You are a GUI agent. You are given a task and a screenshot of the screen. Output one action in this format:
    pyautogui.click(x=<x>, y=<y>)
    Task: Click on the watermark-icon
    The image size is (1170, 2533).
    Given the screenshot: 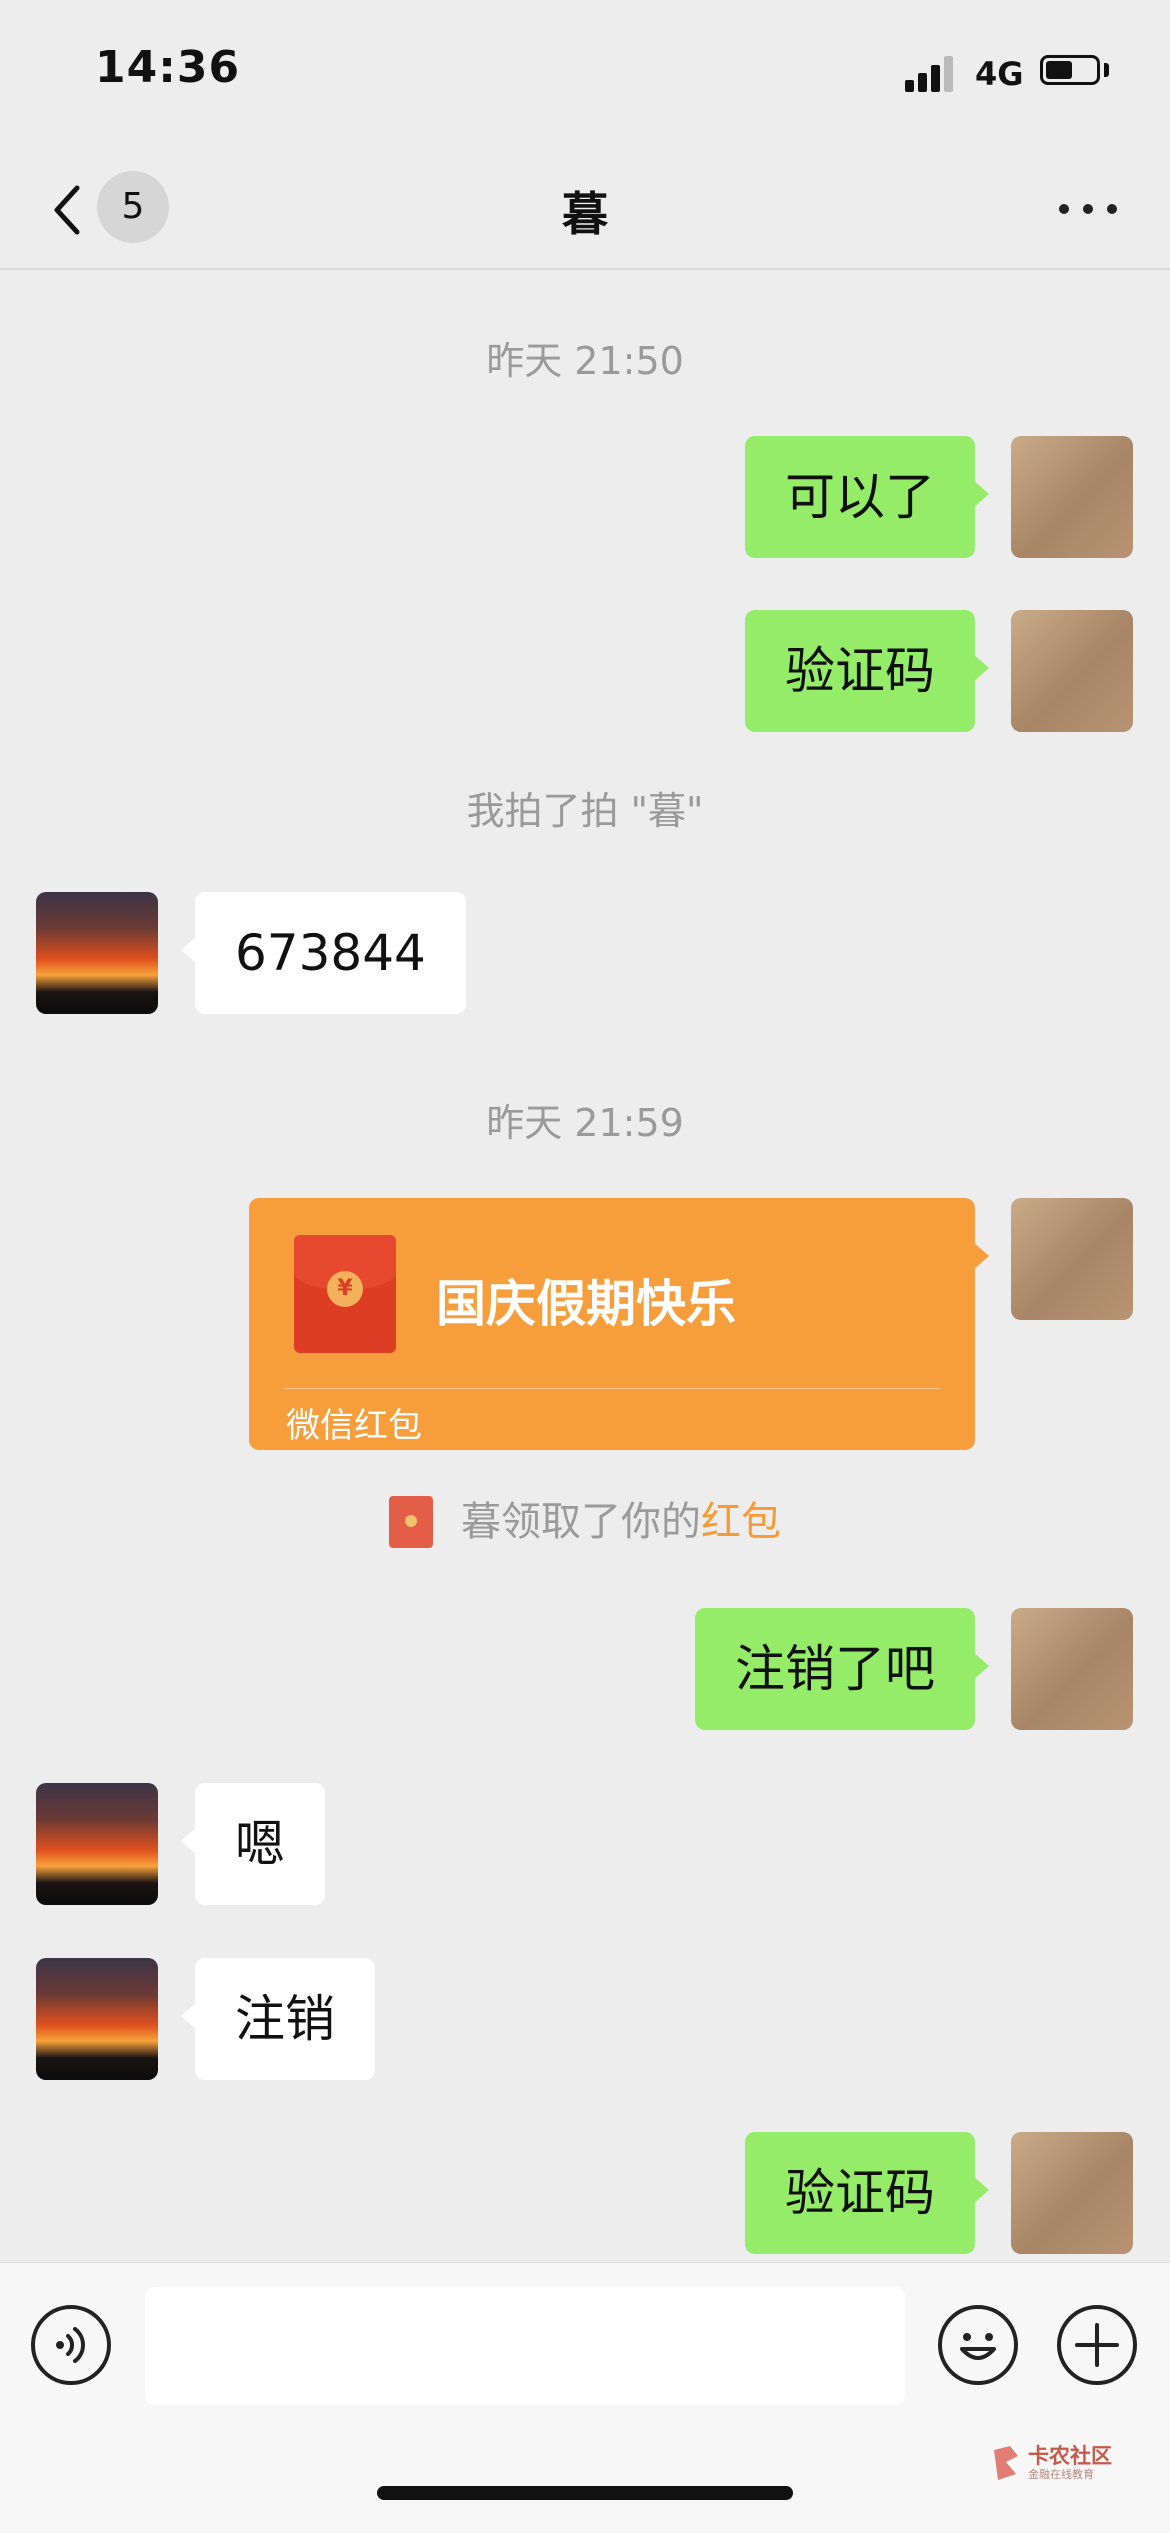 What is the action you would take?
    pyautogui.click(x=1006, y=2463)
    